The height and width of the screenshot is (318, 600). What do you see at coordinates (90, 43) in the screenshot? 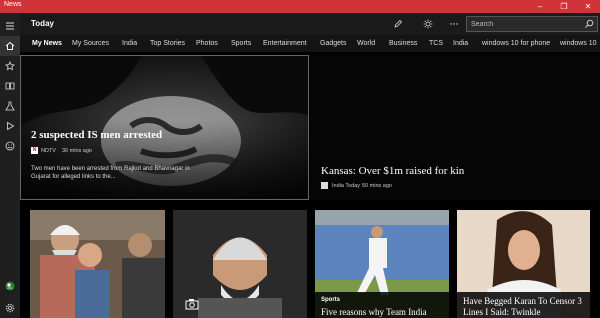
I see `tab-my-sources: My Sources` at bounding box center [90, 43].